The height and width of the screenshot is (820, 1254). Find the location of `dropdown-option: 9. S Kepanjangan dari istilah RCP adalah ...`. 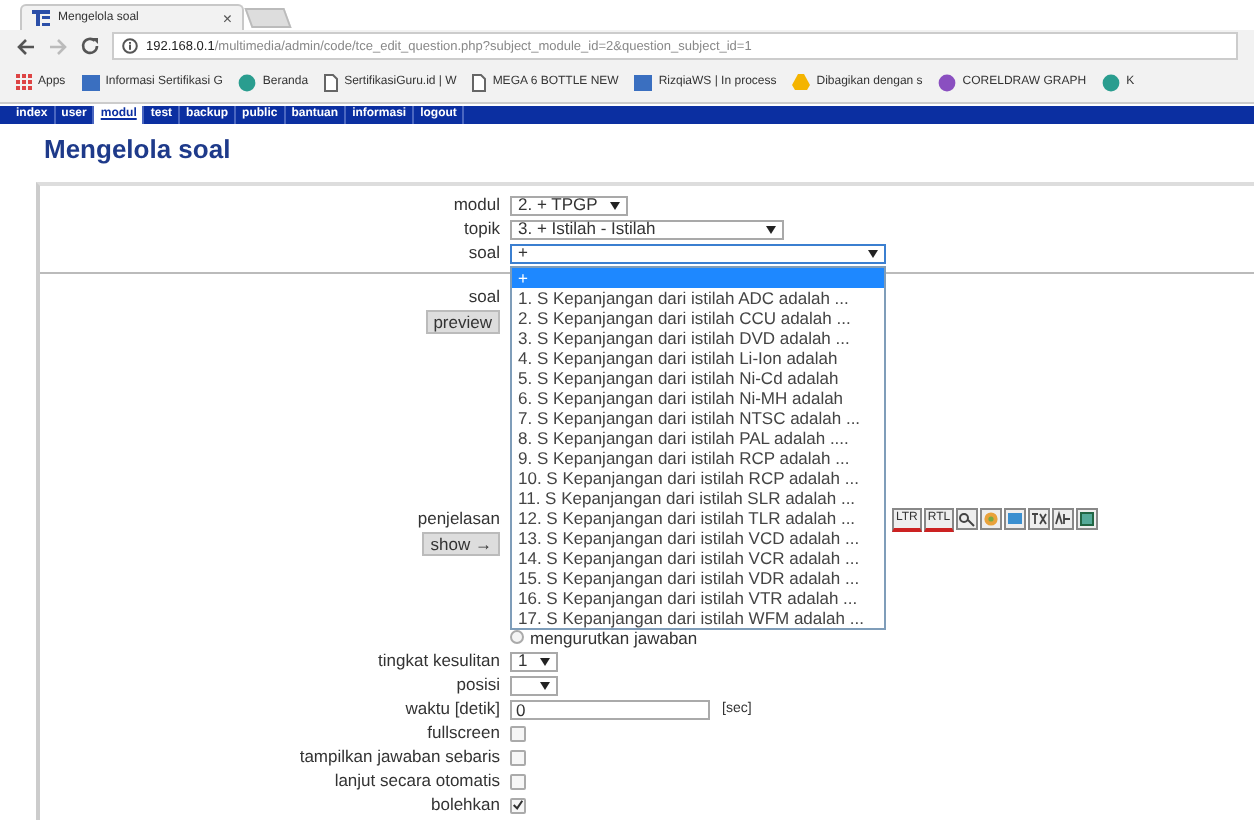

dropdown-option: 9. S Kepanjangan dari istilah RCP adalah ... is located at coordinates (698, 457).